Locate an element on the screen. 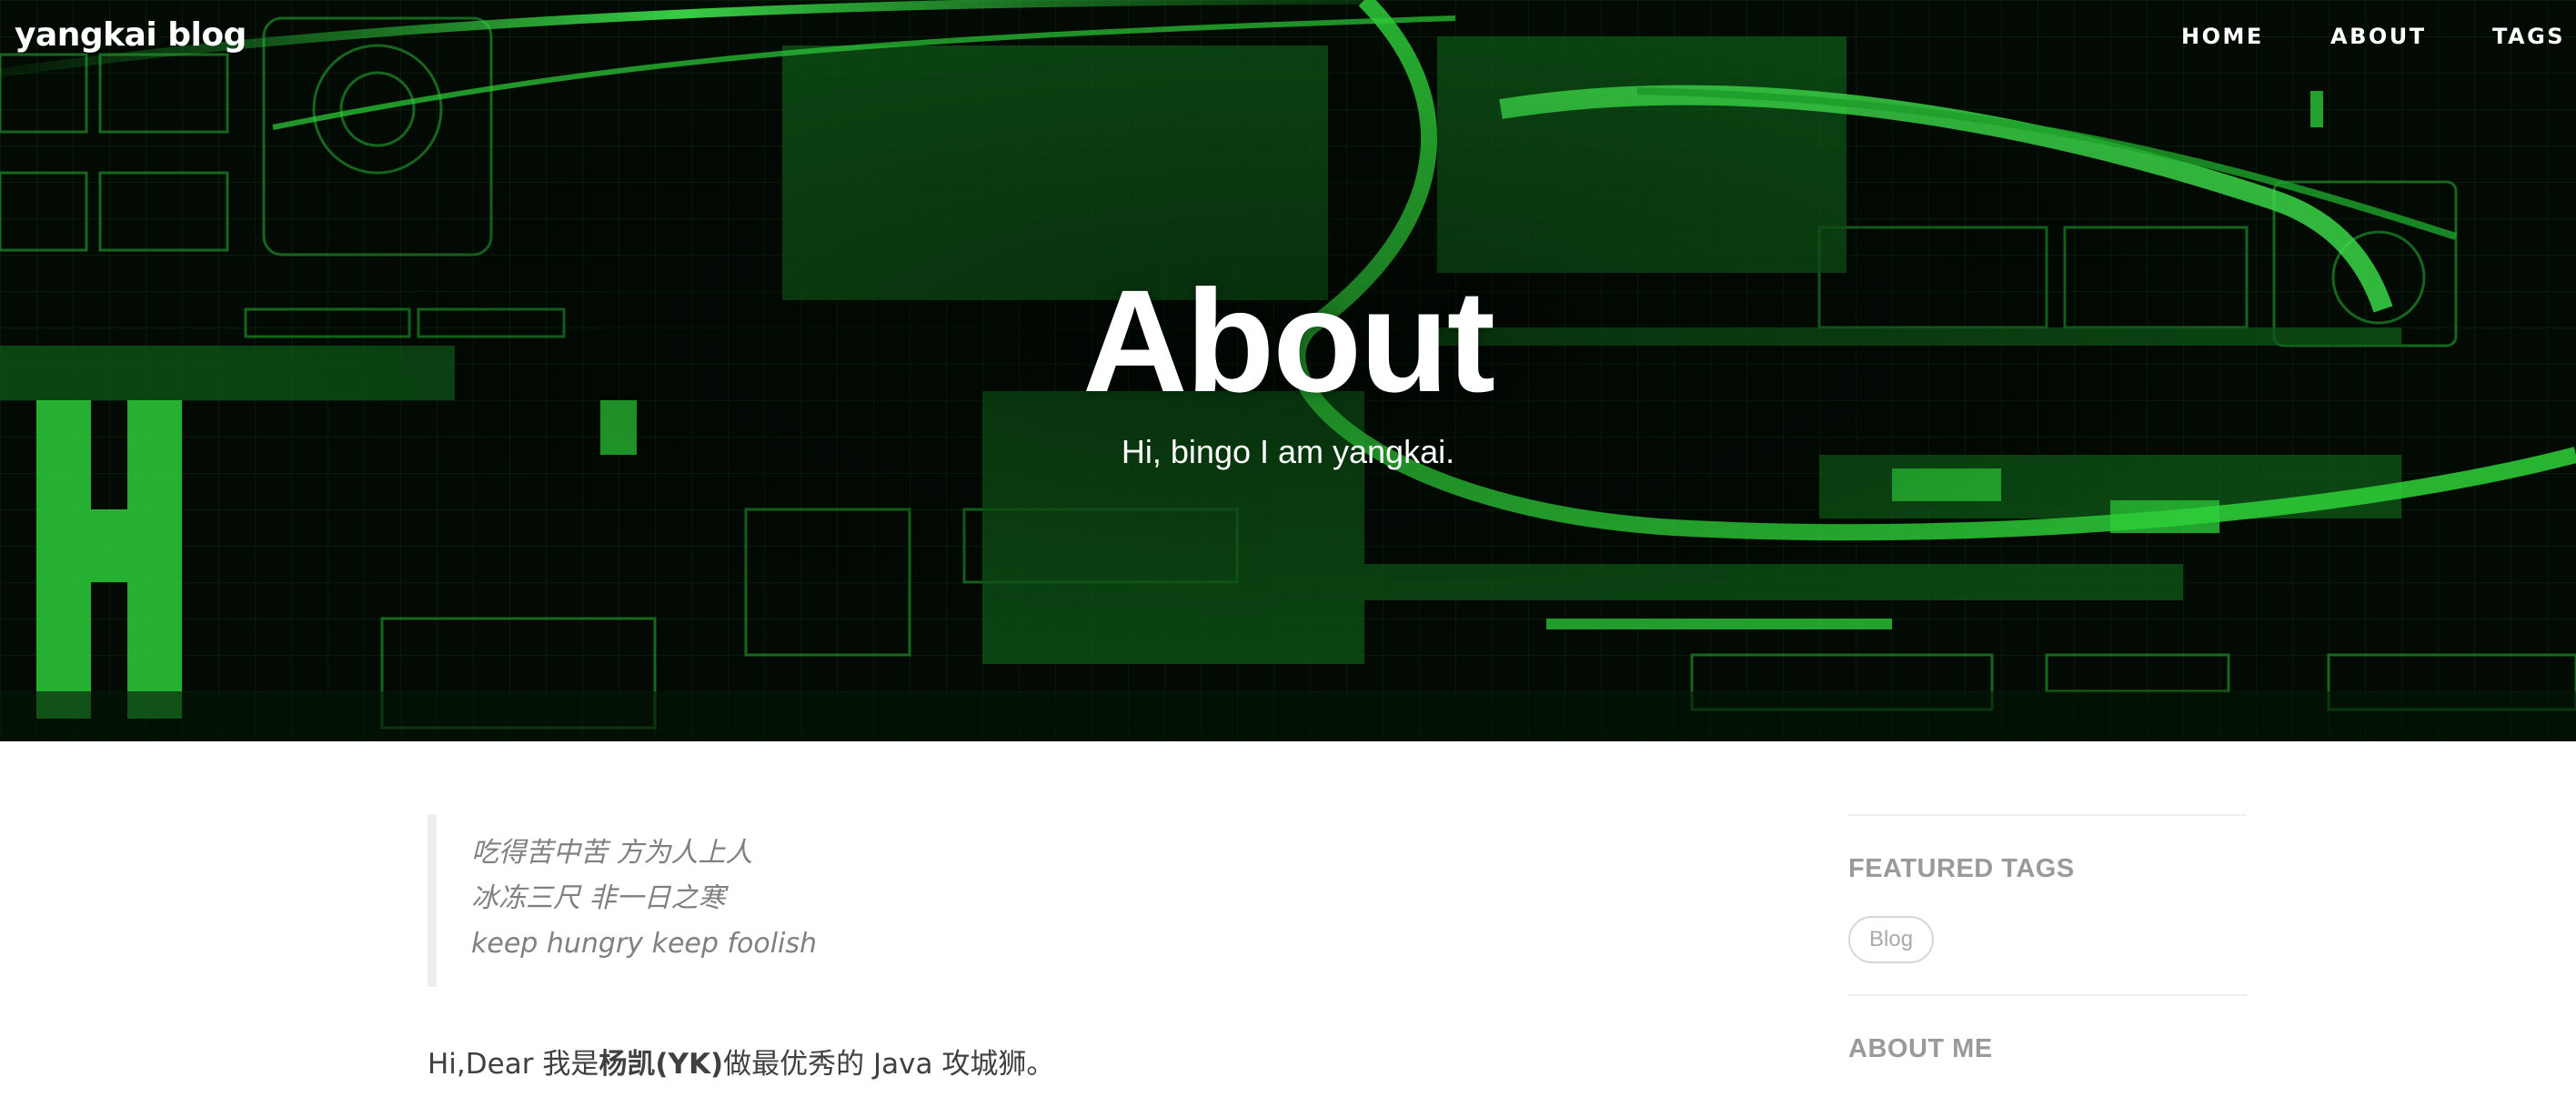 Image resolution: width=2576 pixels, height=1117 pixels. quote-line: keep hungry keep foolish is located at coordinates (644, 944).